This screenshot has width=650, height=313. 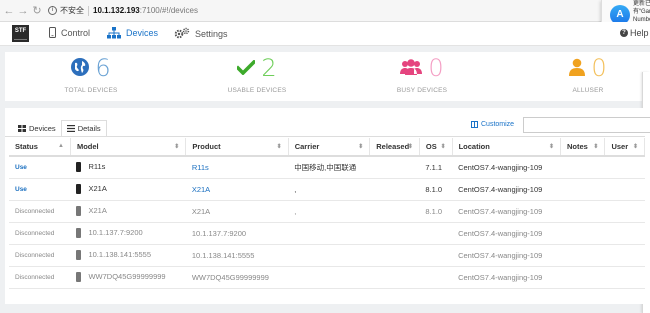 What do you see at coordinates (201, 33) in the screenshot?
I see `nav-settings: Settings` at bounding box center [201, 33].